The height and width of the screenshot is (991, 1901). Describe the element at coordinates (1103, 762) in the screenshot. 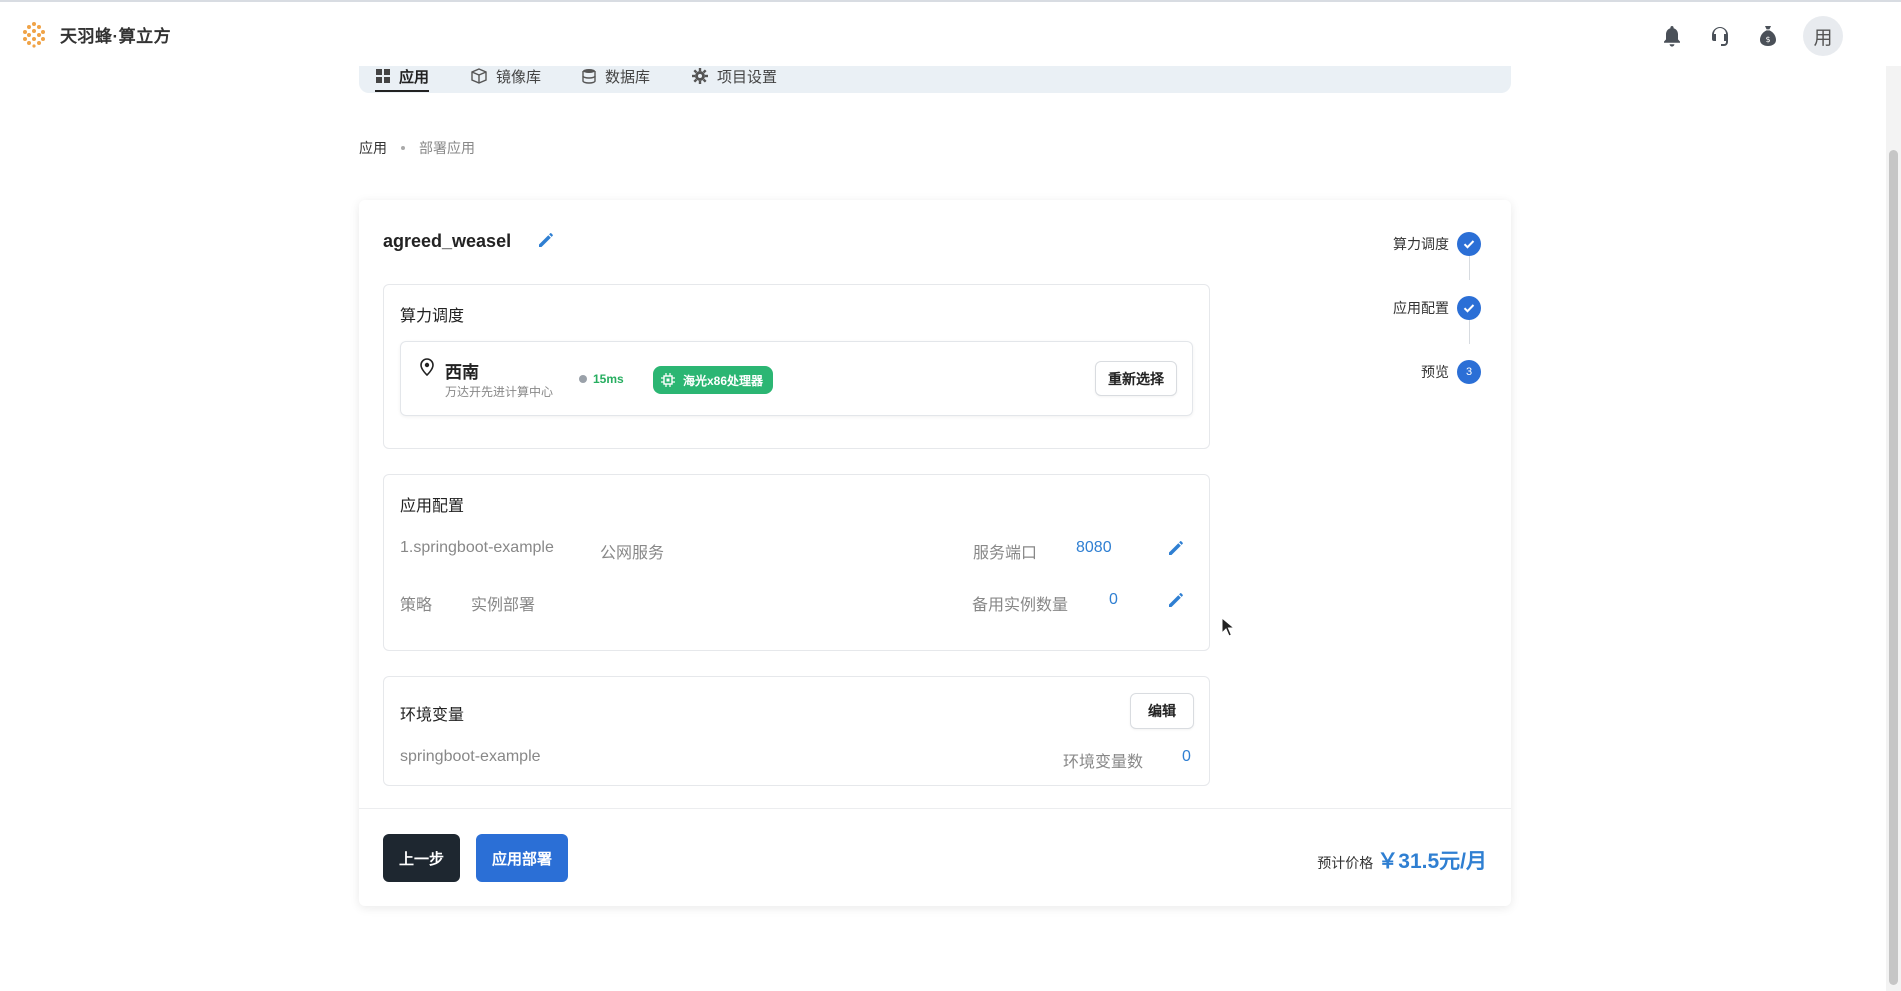

I see `env-count-label: 环境变量数` at that location.